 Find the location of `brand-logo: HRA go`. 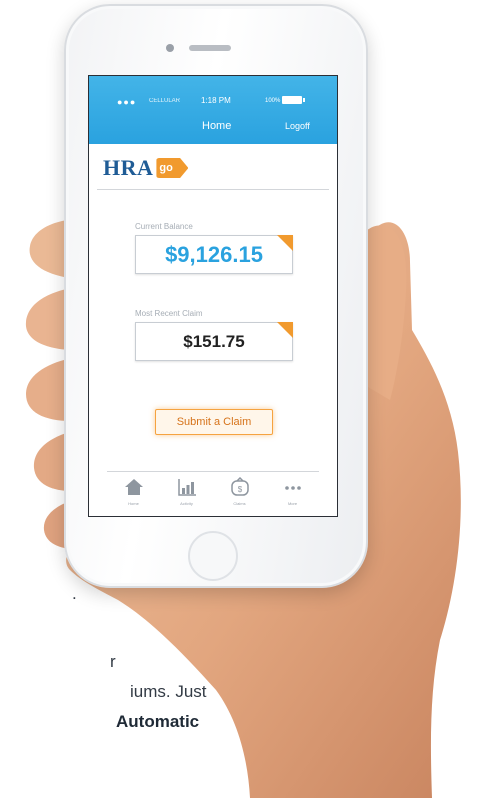

brand-logo: HRA go is located at coordinates (146, 168).